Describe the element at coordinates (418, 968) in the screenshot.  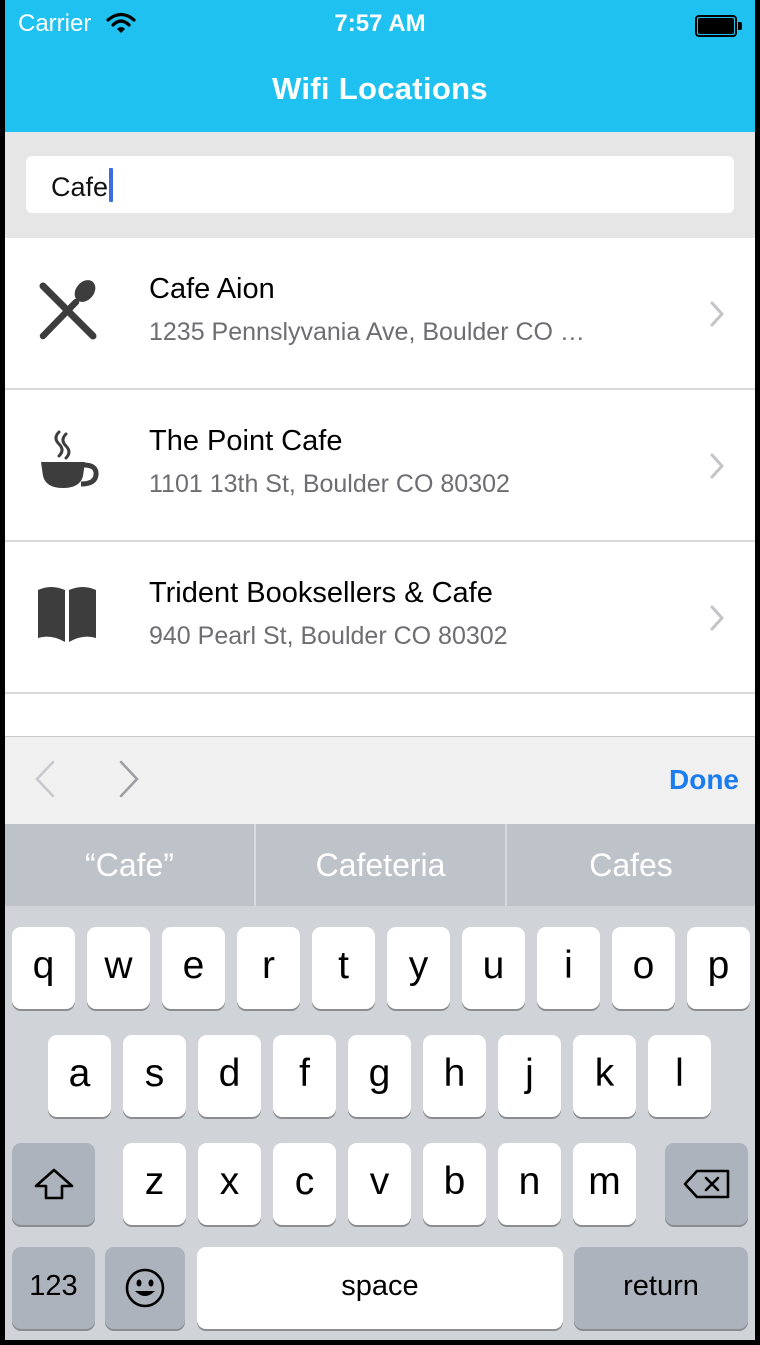
I see `key-y: y` at that location.